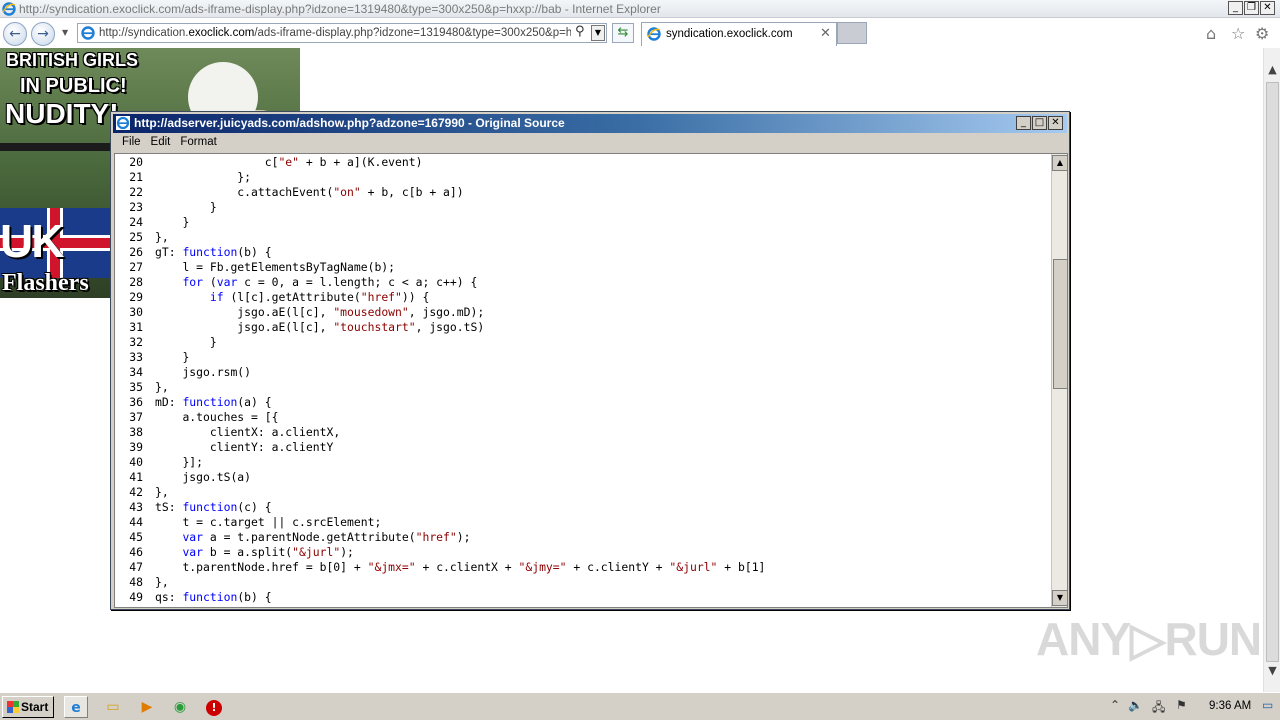 Image resolution: width=1280 pixels, height=720 pixels. I want to click on source-scrollbar: ▲ ▼, so click(1059, 380).